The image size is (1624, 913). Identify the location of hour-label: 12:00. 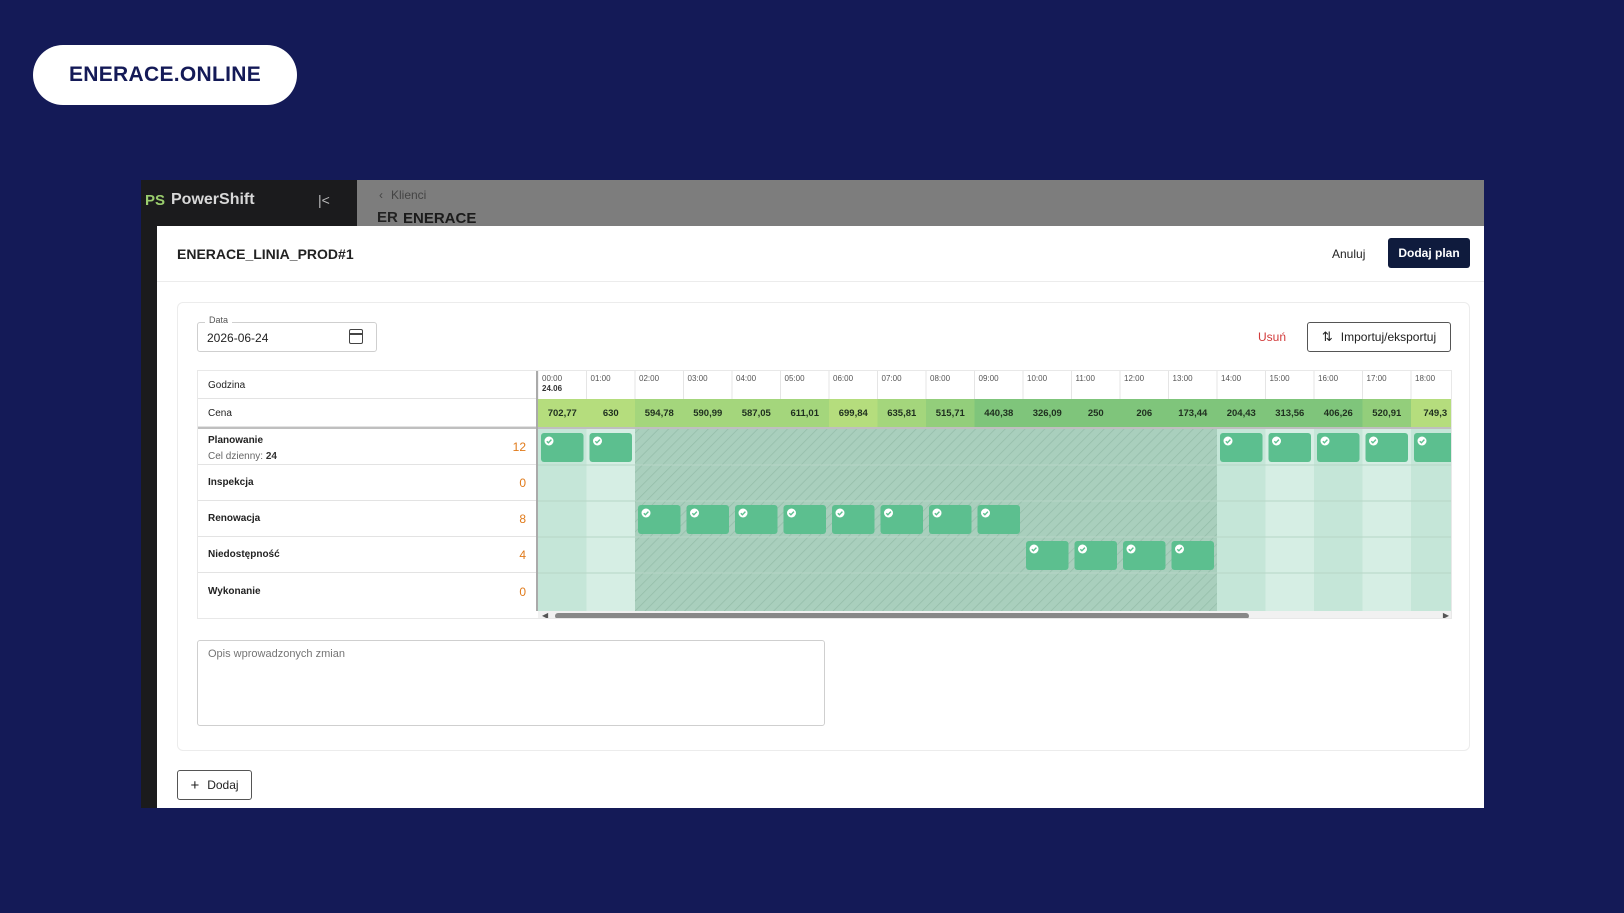
(1134, 378).